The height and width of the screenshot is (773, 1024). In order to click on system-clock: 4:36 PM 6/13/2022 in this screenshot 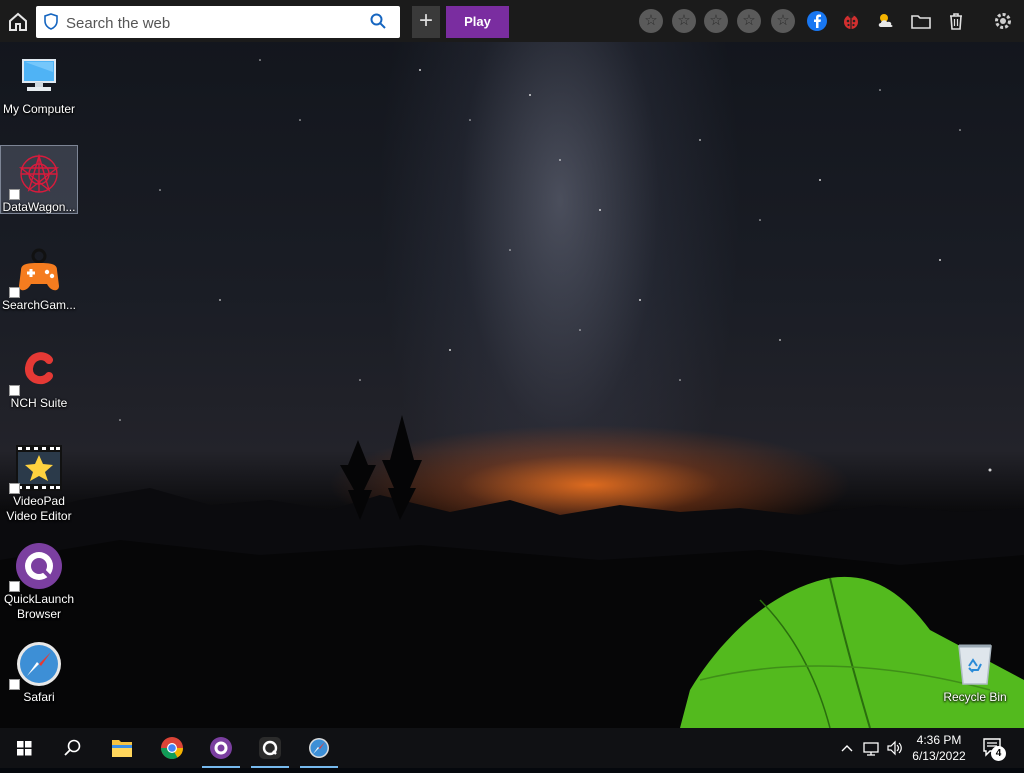, I will do `click(939, 748)`.